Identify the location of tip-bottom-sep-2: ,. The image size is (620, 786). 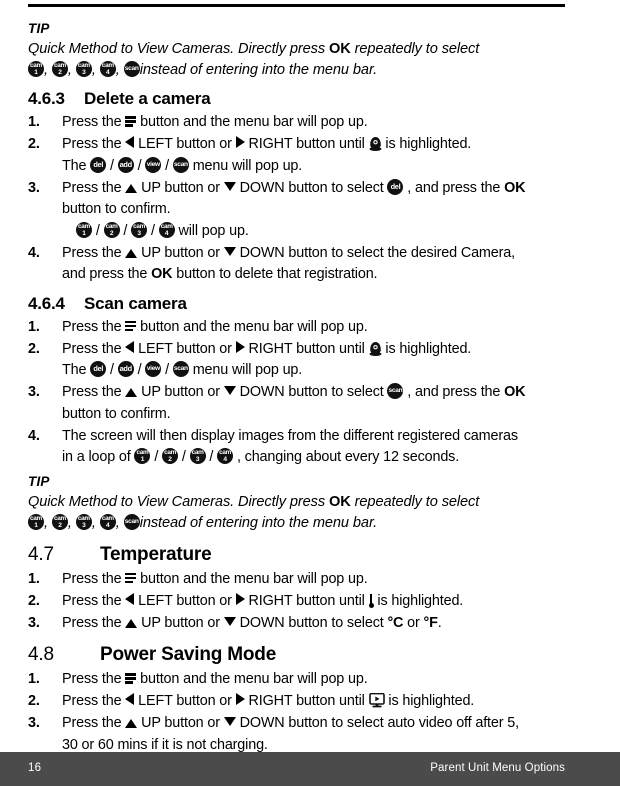
(71, 522).